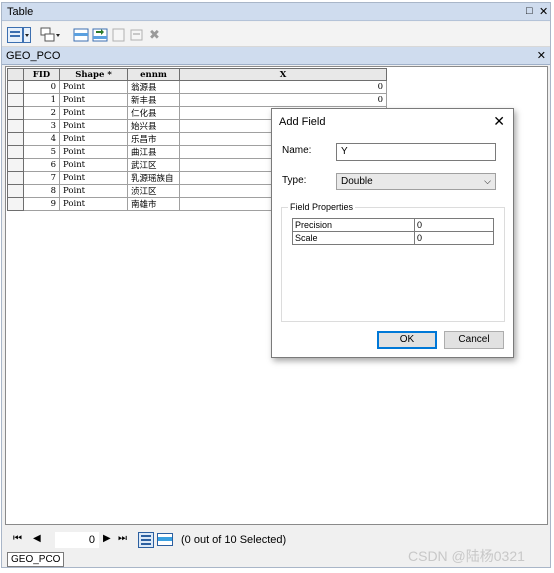  I want to click on select-by-attributes-button, so click(81, 34).